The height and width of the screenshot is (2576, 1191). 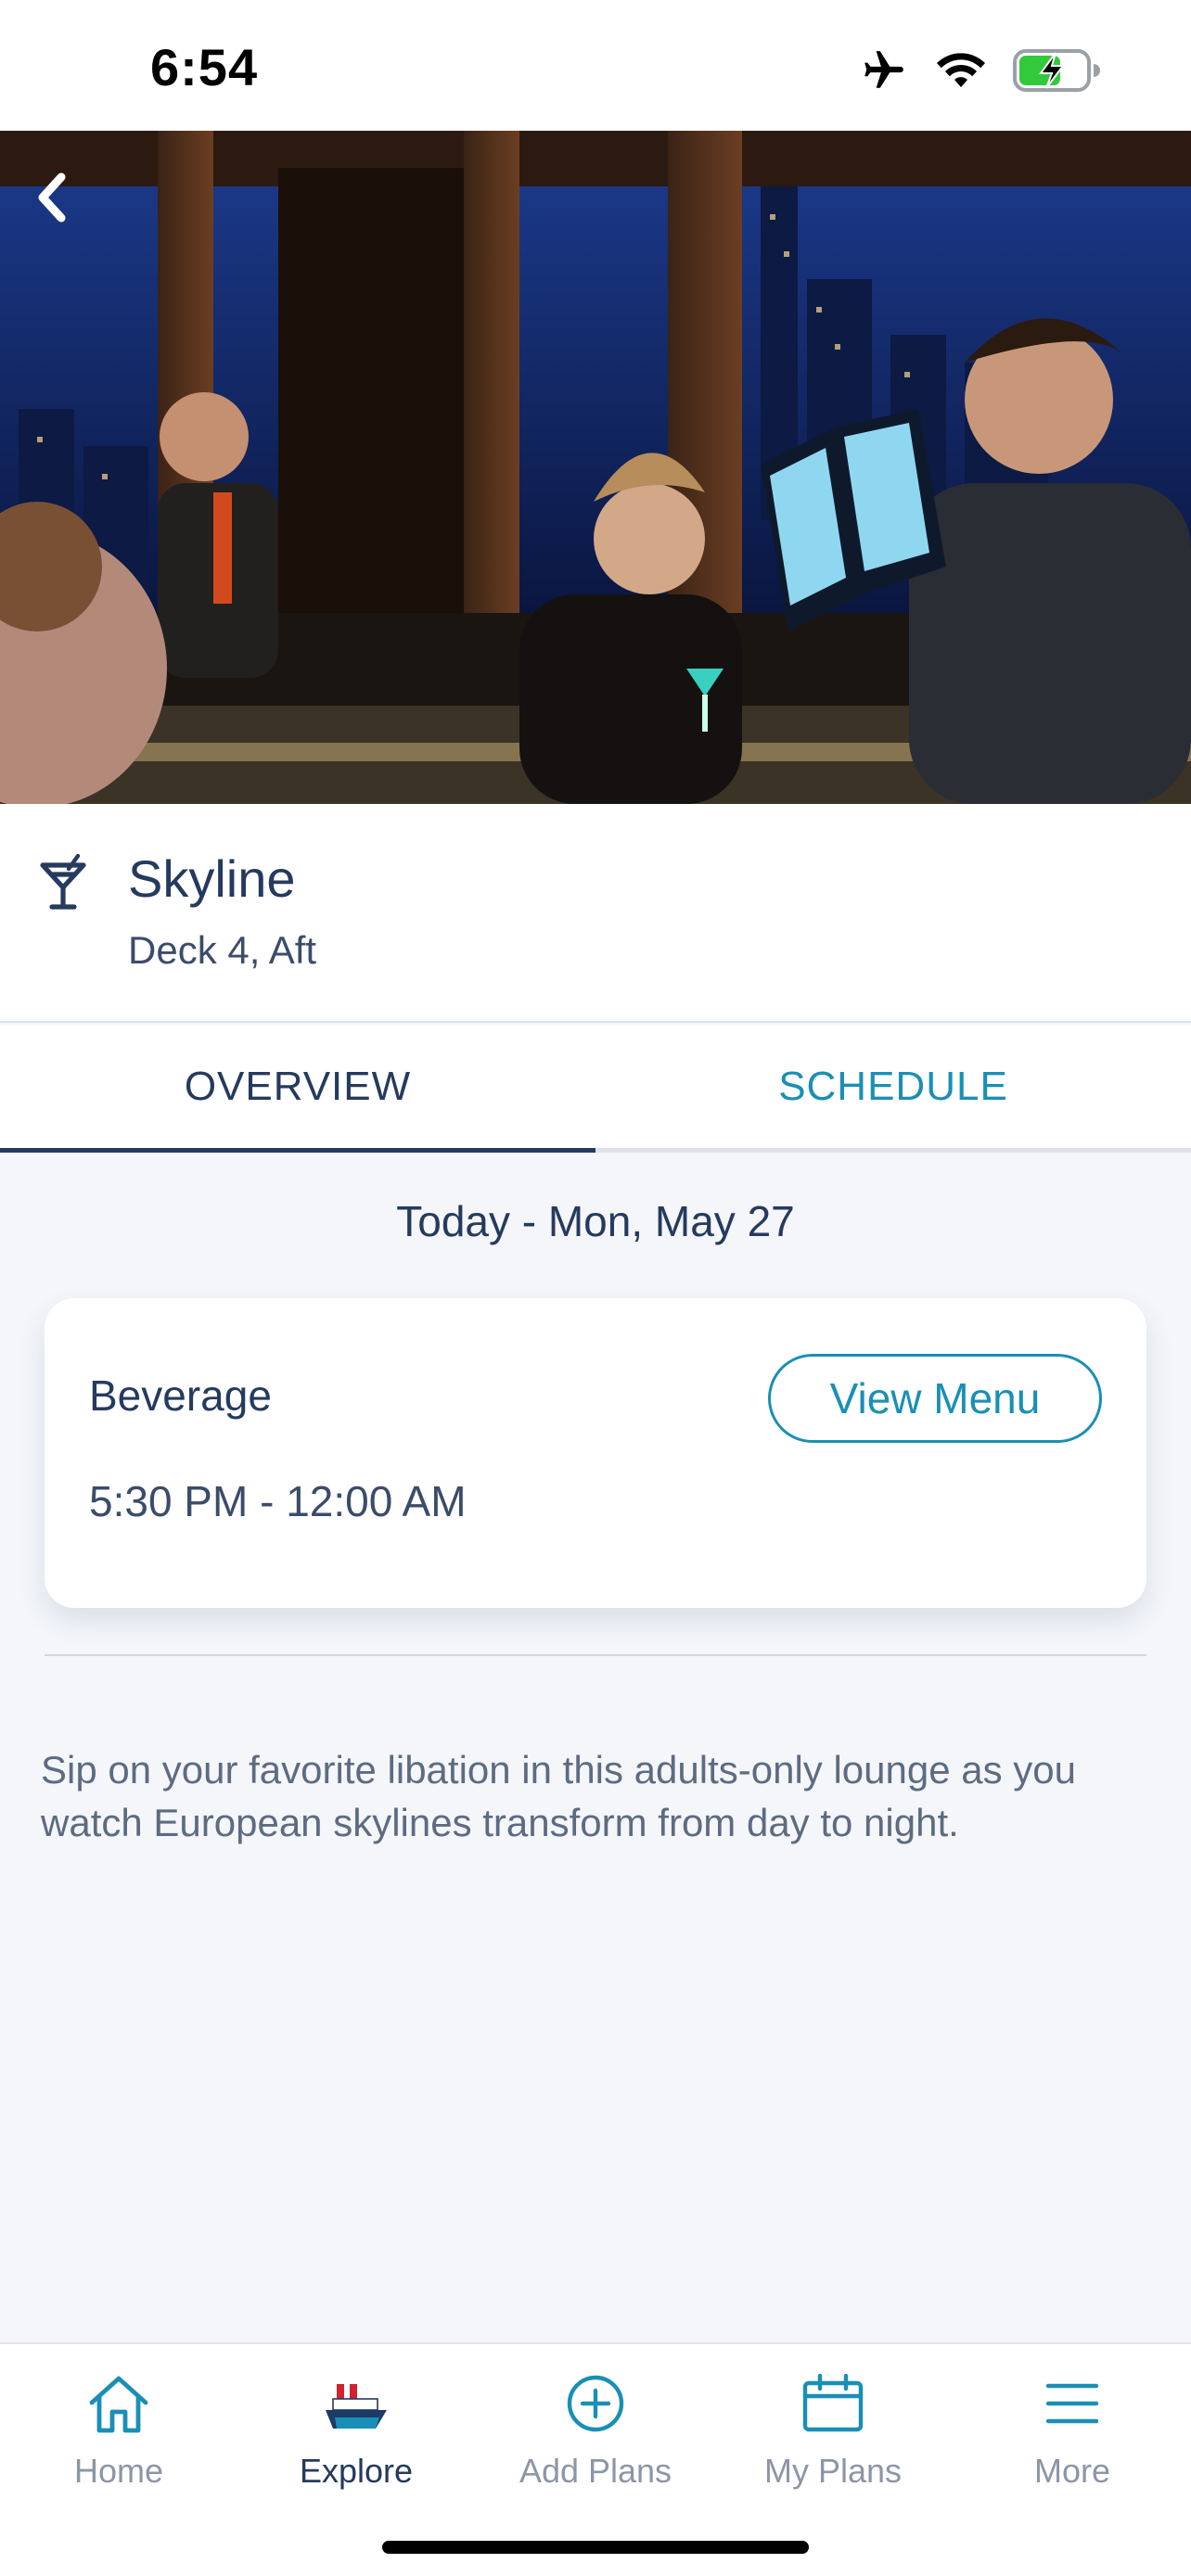 What do you see at coordinates (833, 2471) in the screenshot?
I see `nav-my-plans-label: My Plans` at bounding box center [833, 2471].